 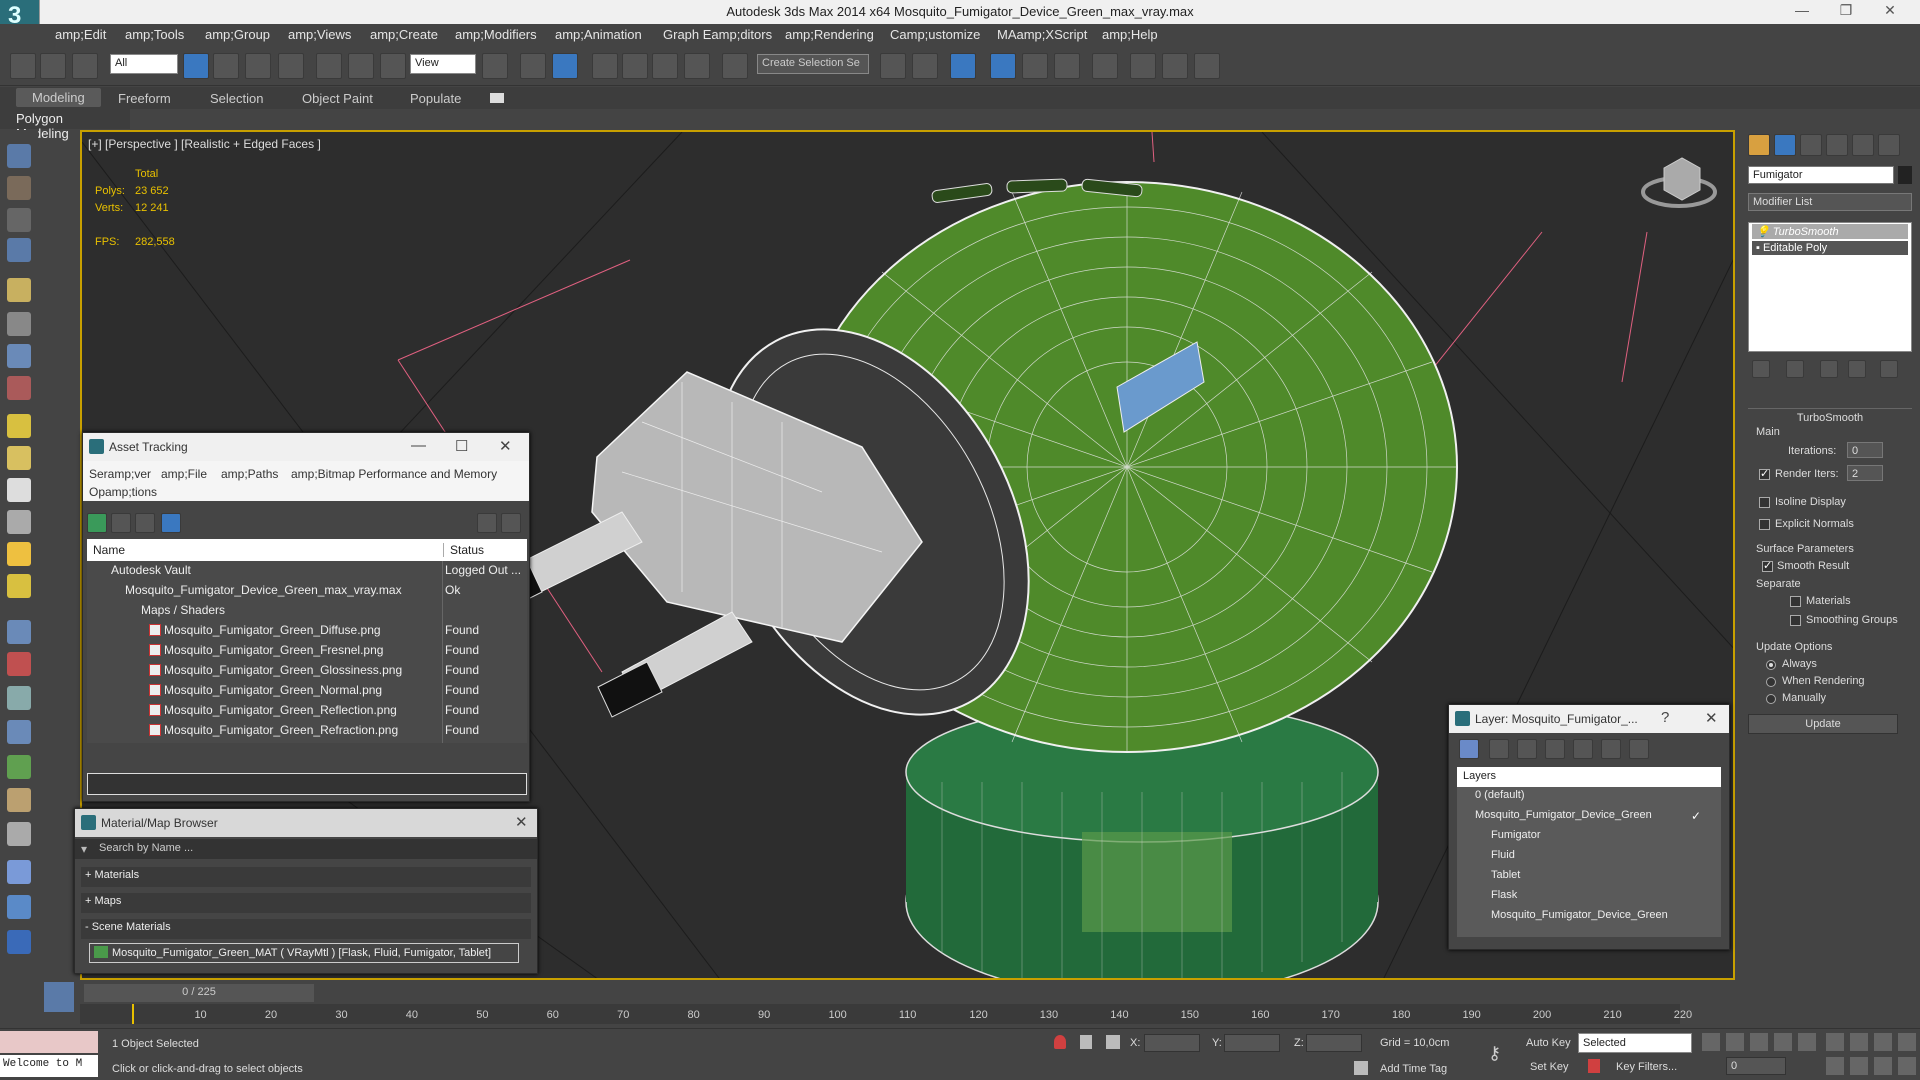 I want to click on list-item: Fumigator, so click(x=1516, y=839).